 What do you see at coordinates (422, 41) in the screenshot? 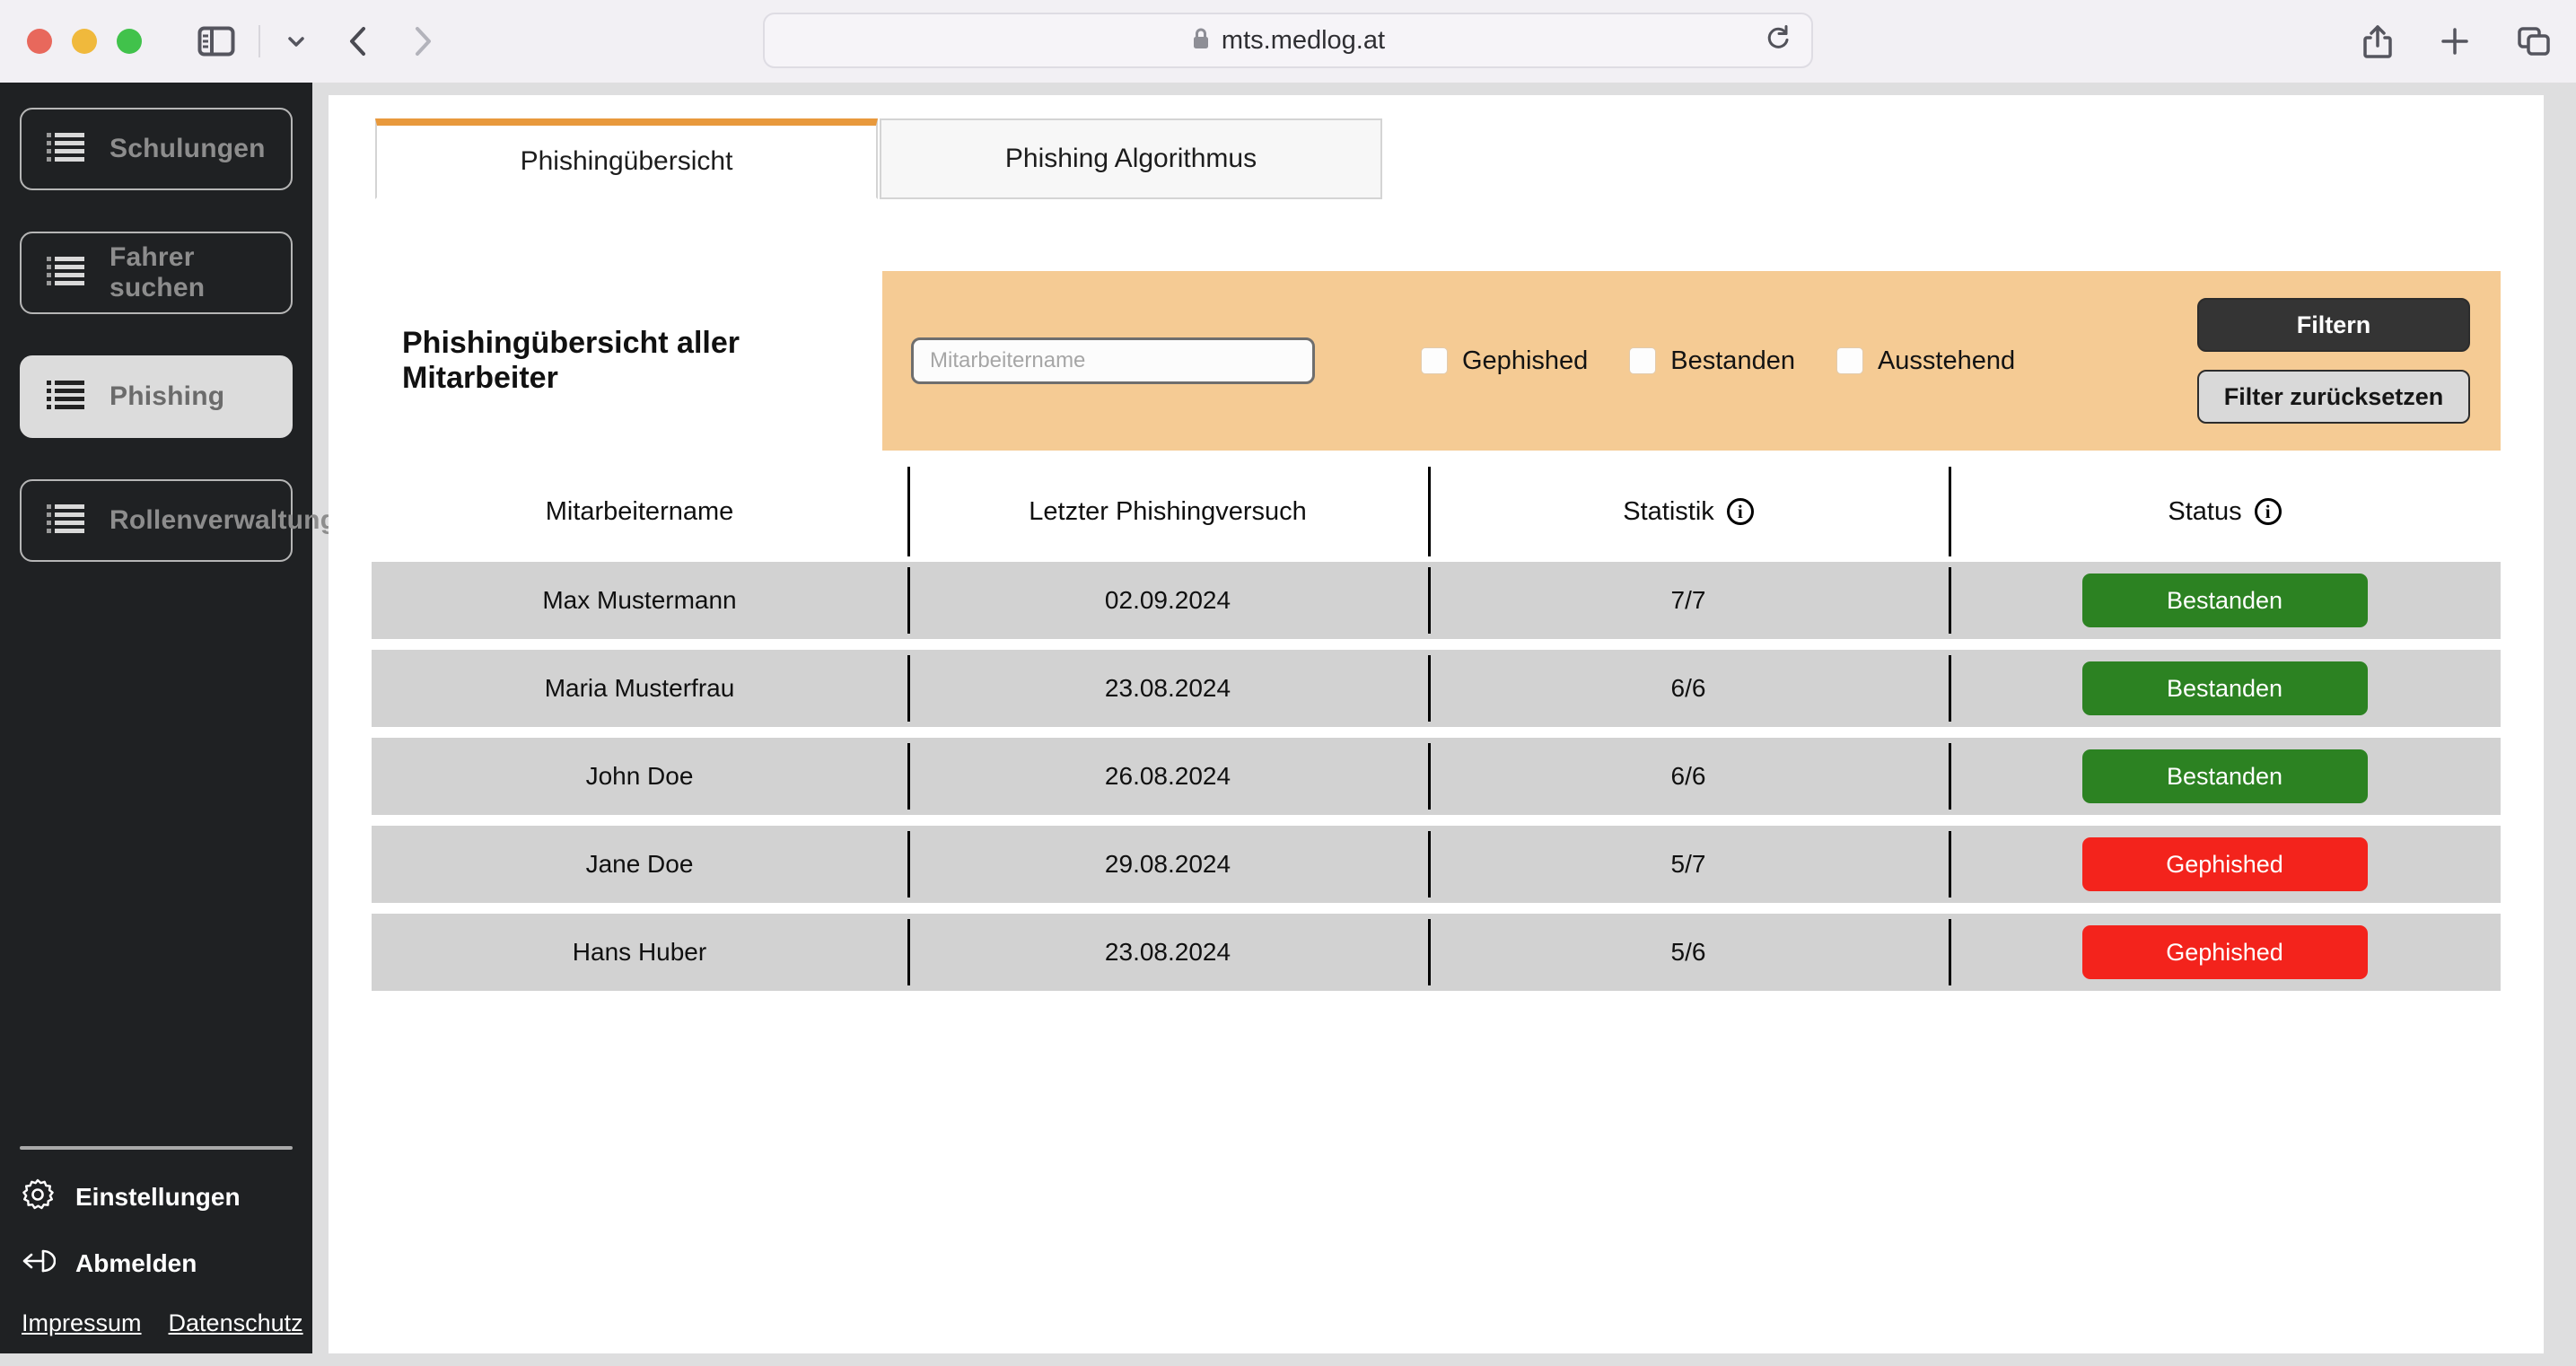
I see `chevron-right-icon` at bounding box center [422, 41].